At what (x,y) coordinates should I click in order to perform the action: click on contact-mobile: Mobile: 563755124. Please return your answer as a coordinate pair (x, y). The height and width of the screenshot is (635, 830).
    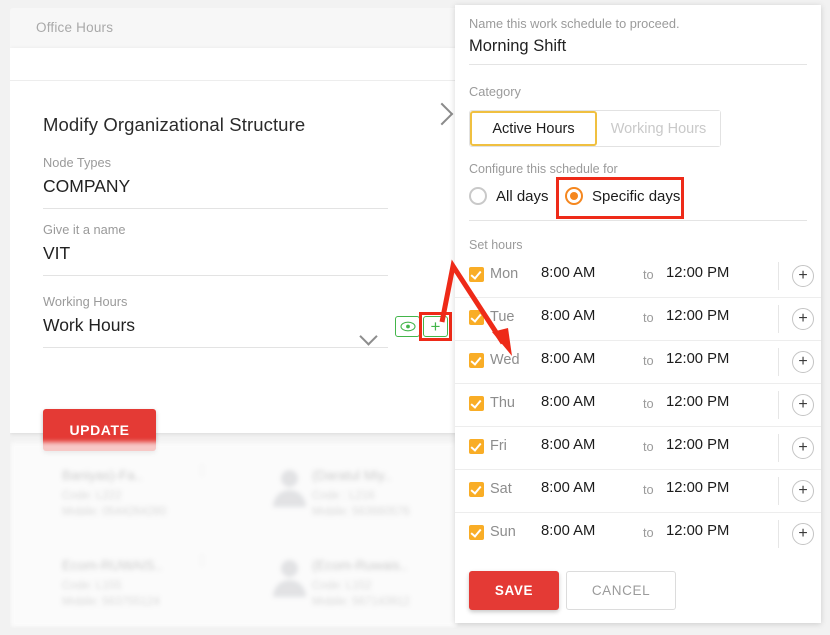
    Looking at the image, I should click on (111, 602).